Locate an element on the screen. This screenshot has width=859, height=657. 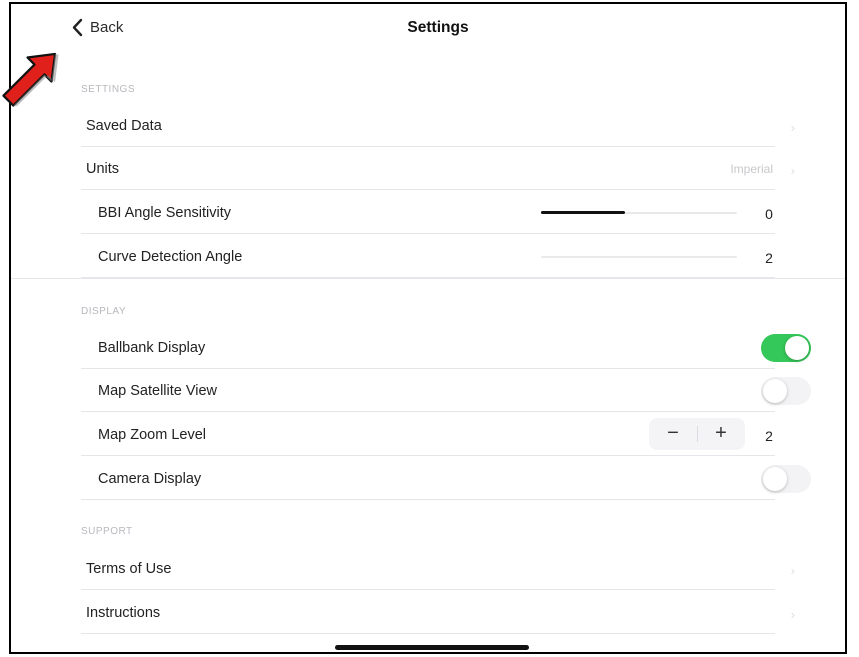
row-map-satellite-view: Map Satellite View is located at coordinates (446, 390).